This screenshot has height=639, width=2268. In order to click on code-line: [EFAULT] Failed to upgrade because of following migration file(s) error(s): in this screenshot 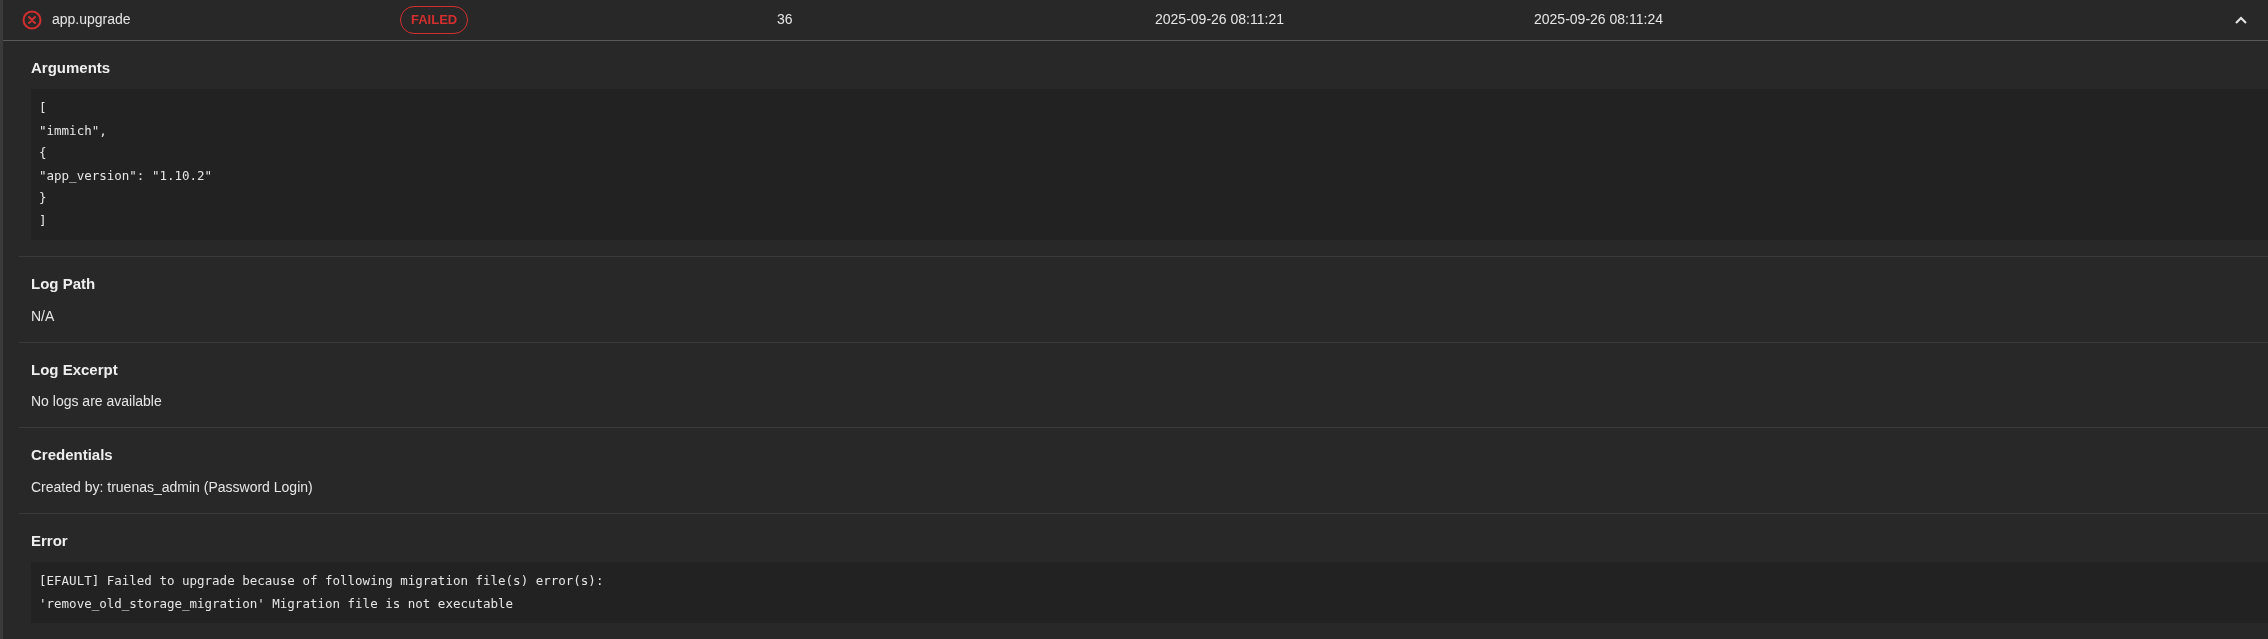, I will do `click(322, 581)`.